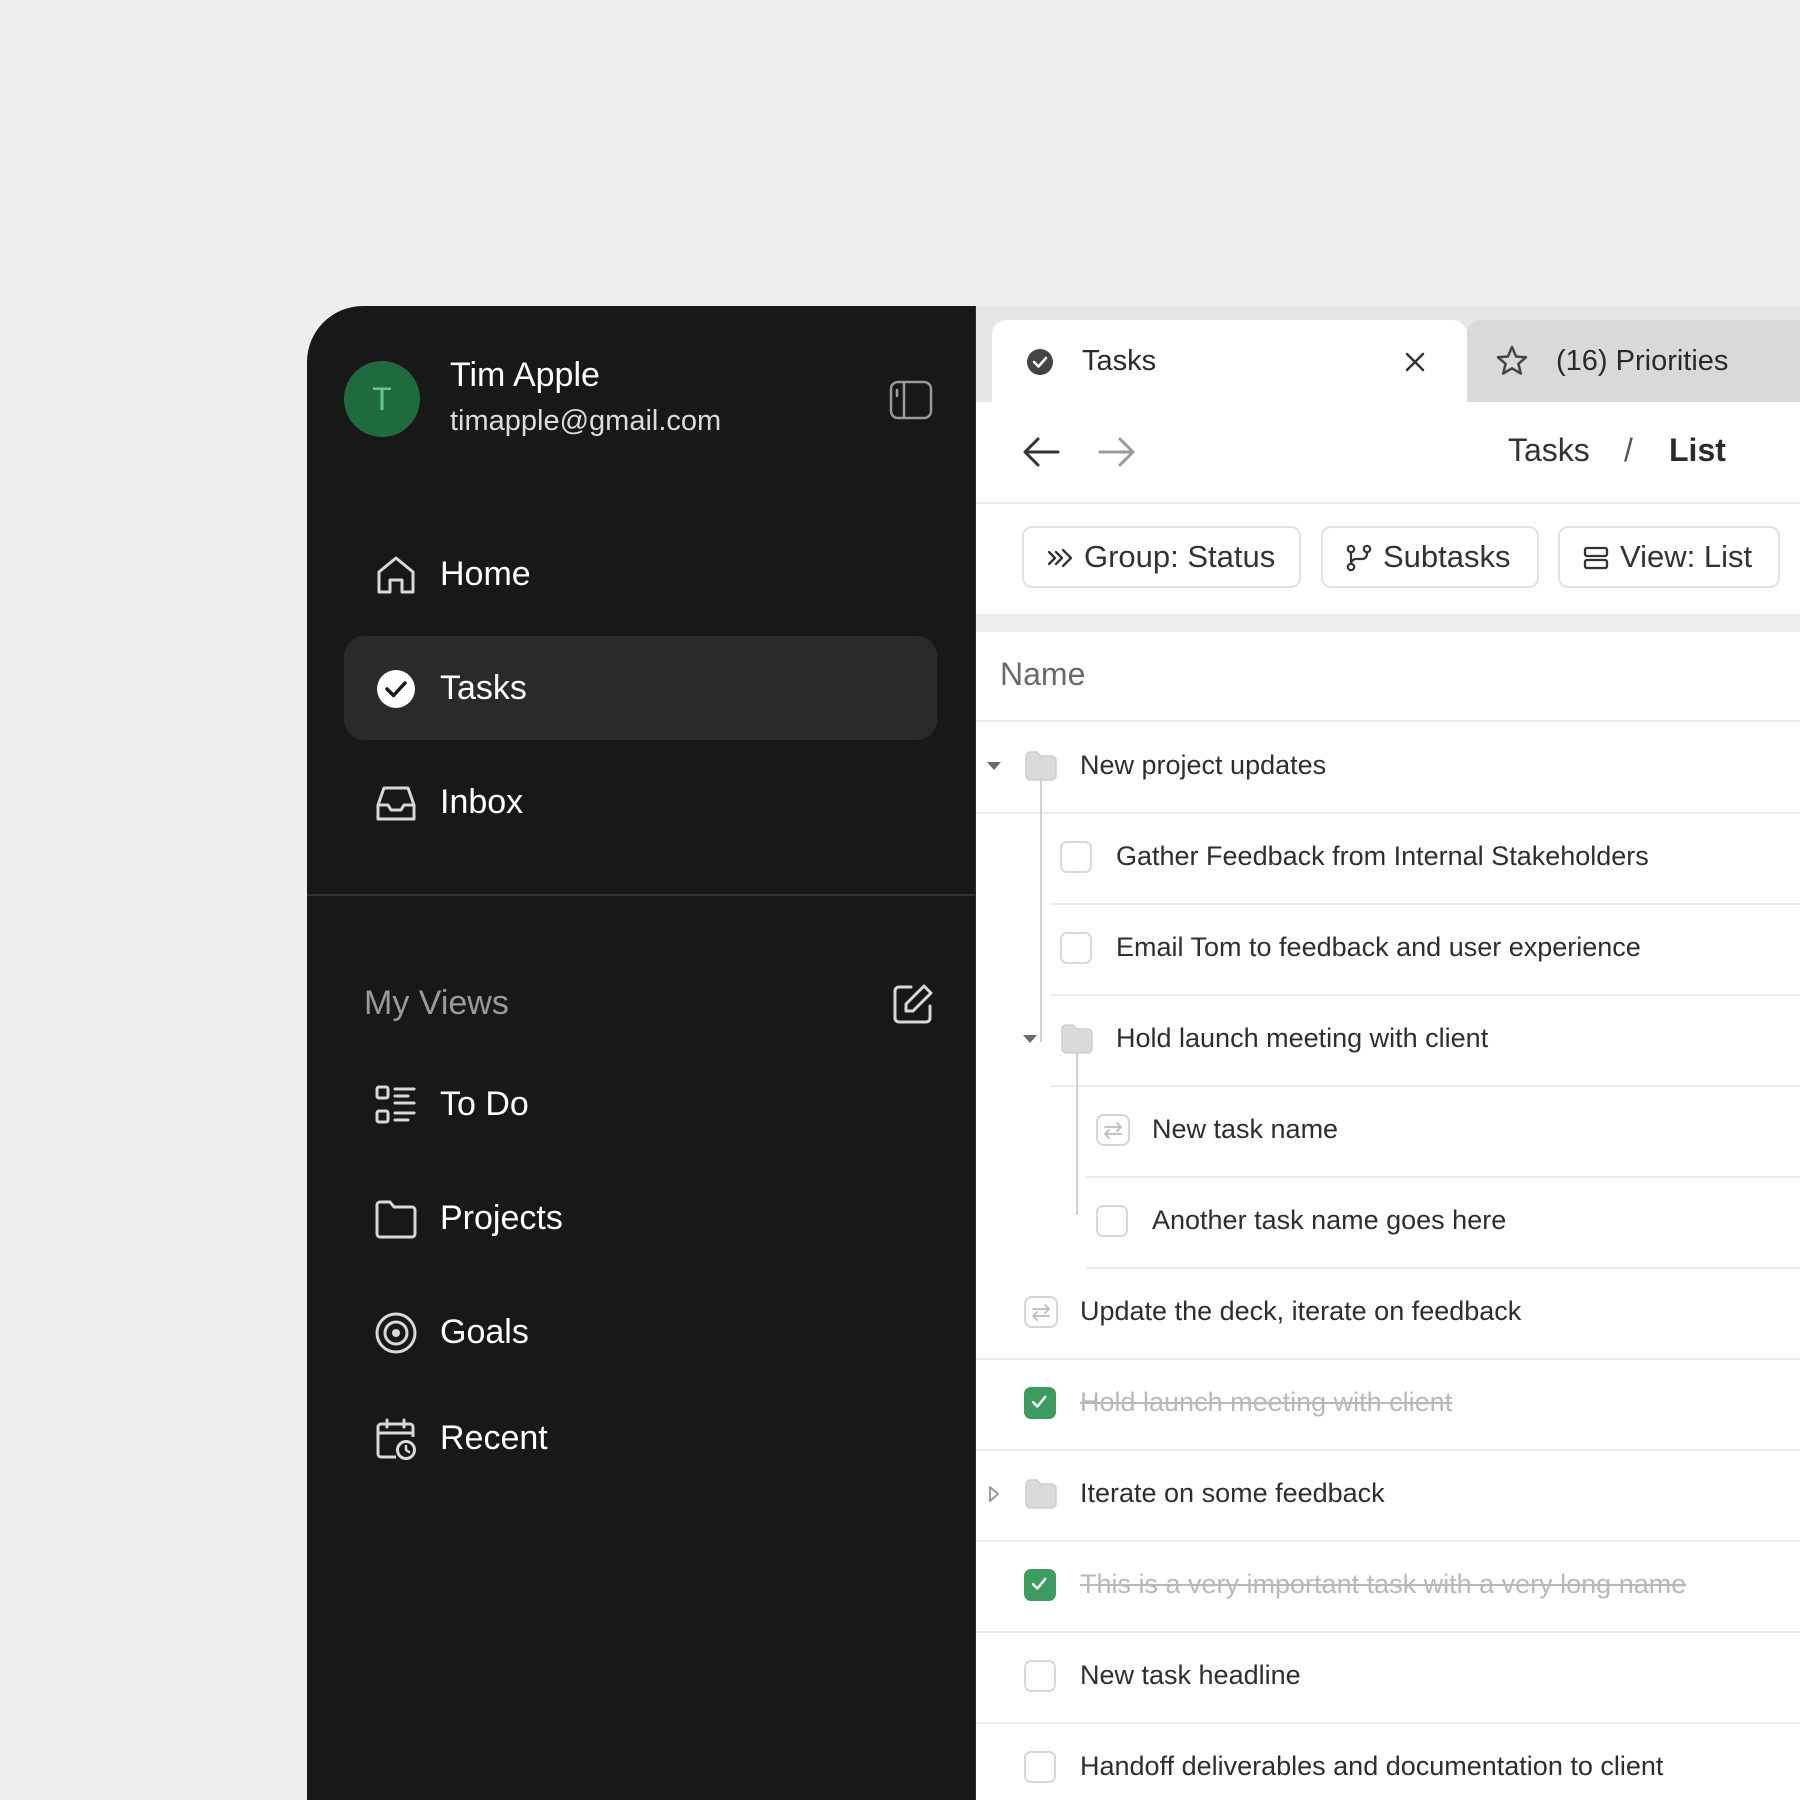 The width and height of the screenshot is (1800, 1800). Describe the element at coordinates (1642, 360) in the screenshot. I see `tab-label: (16) Priorities` at that location.